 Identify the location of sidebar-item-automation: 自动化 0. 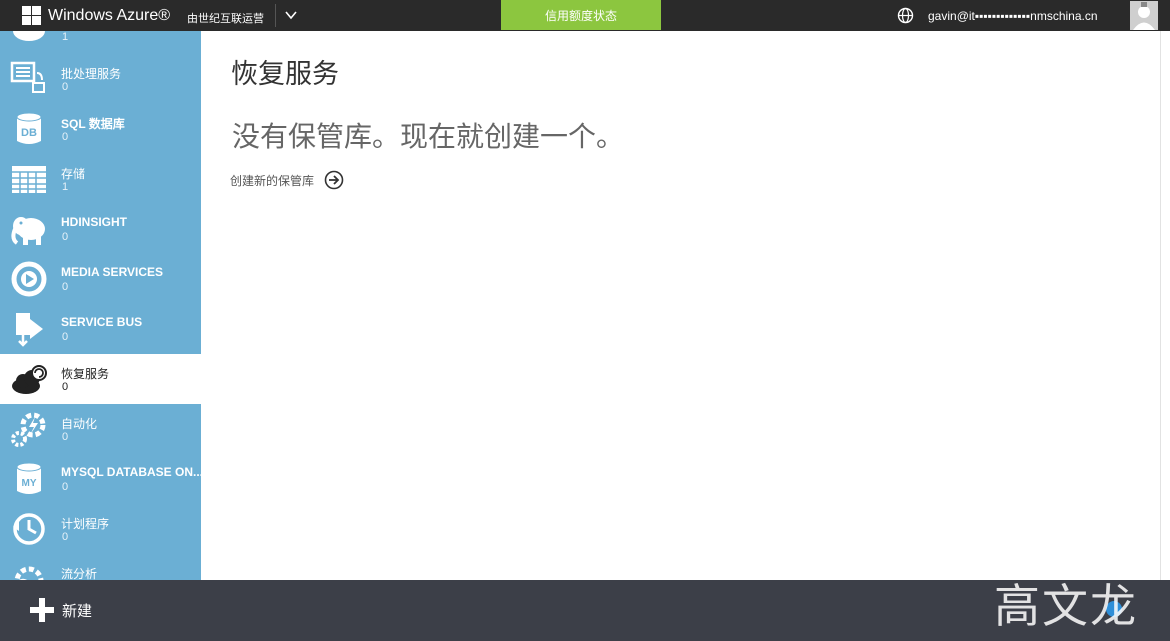
(100, 429).